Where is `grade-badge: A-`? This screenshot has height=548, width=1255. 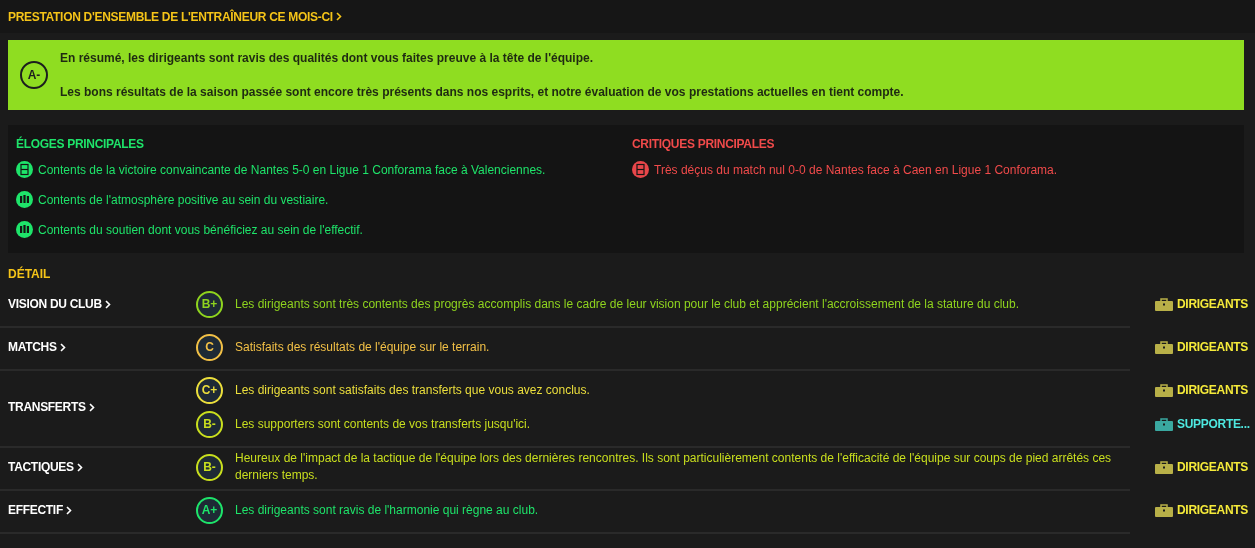 grade-badge: A- is located at coordinates (34, 75).